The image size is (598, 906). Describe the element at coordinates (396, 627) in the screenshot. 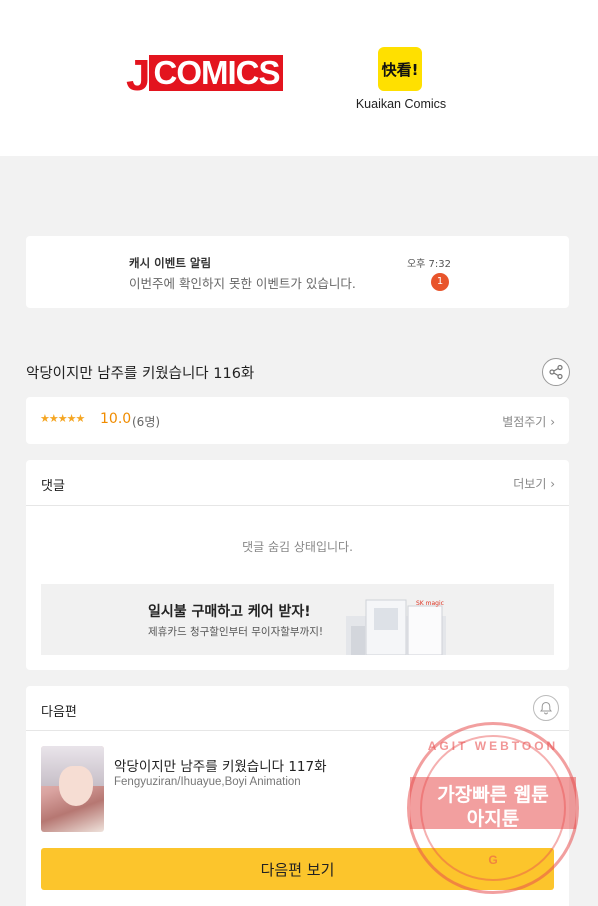

I see `ad-product-image: SK magic` at that location.